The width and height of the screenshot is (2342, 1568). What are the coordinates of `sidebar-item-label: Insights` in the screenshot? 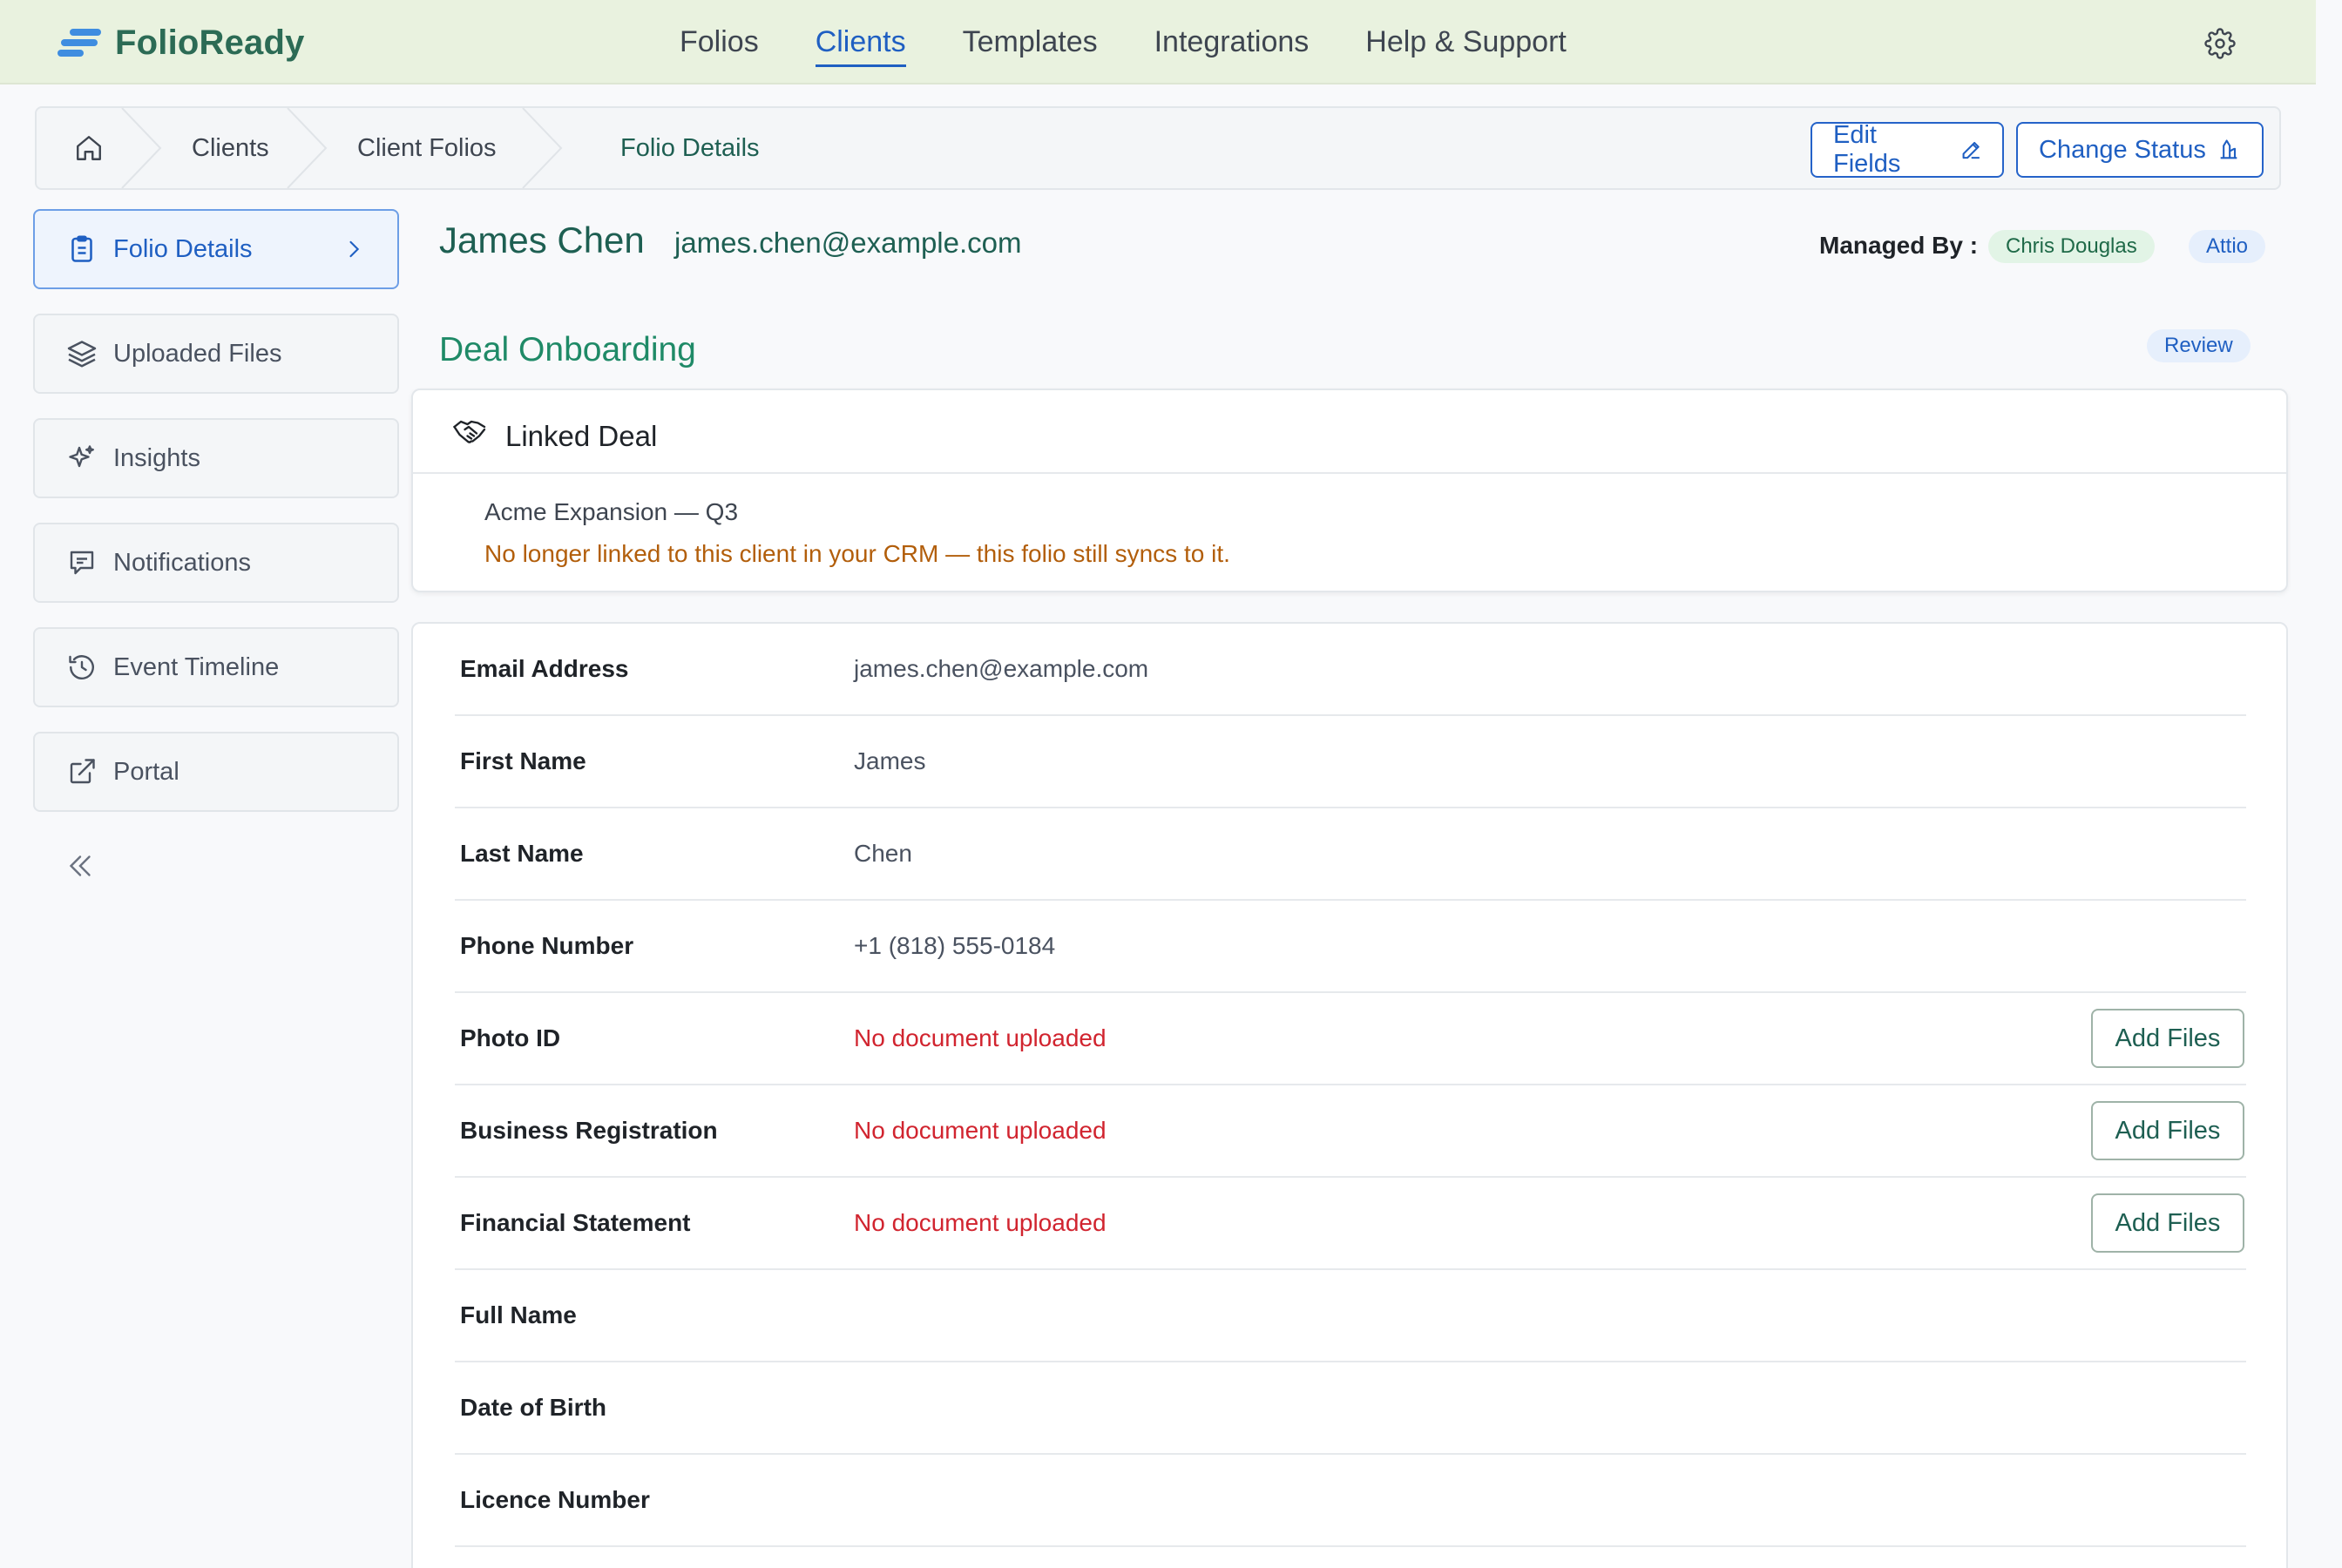 It's located at (156, 457).